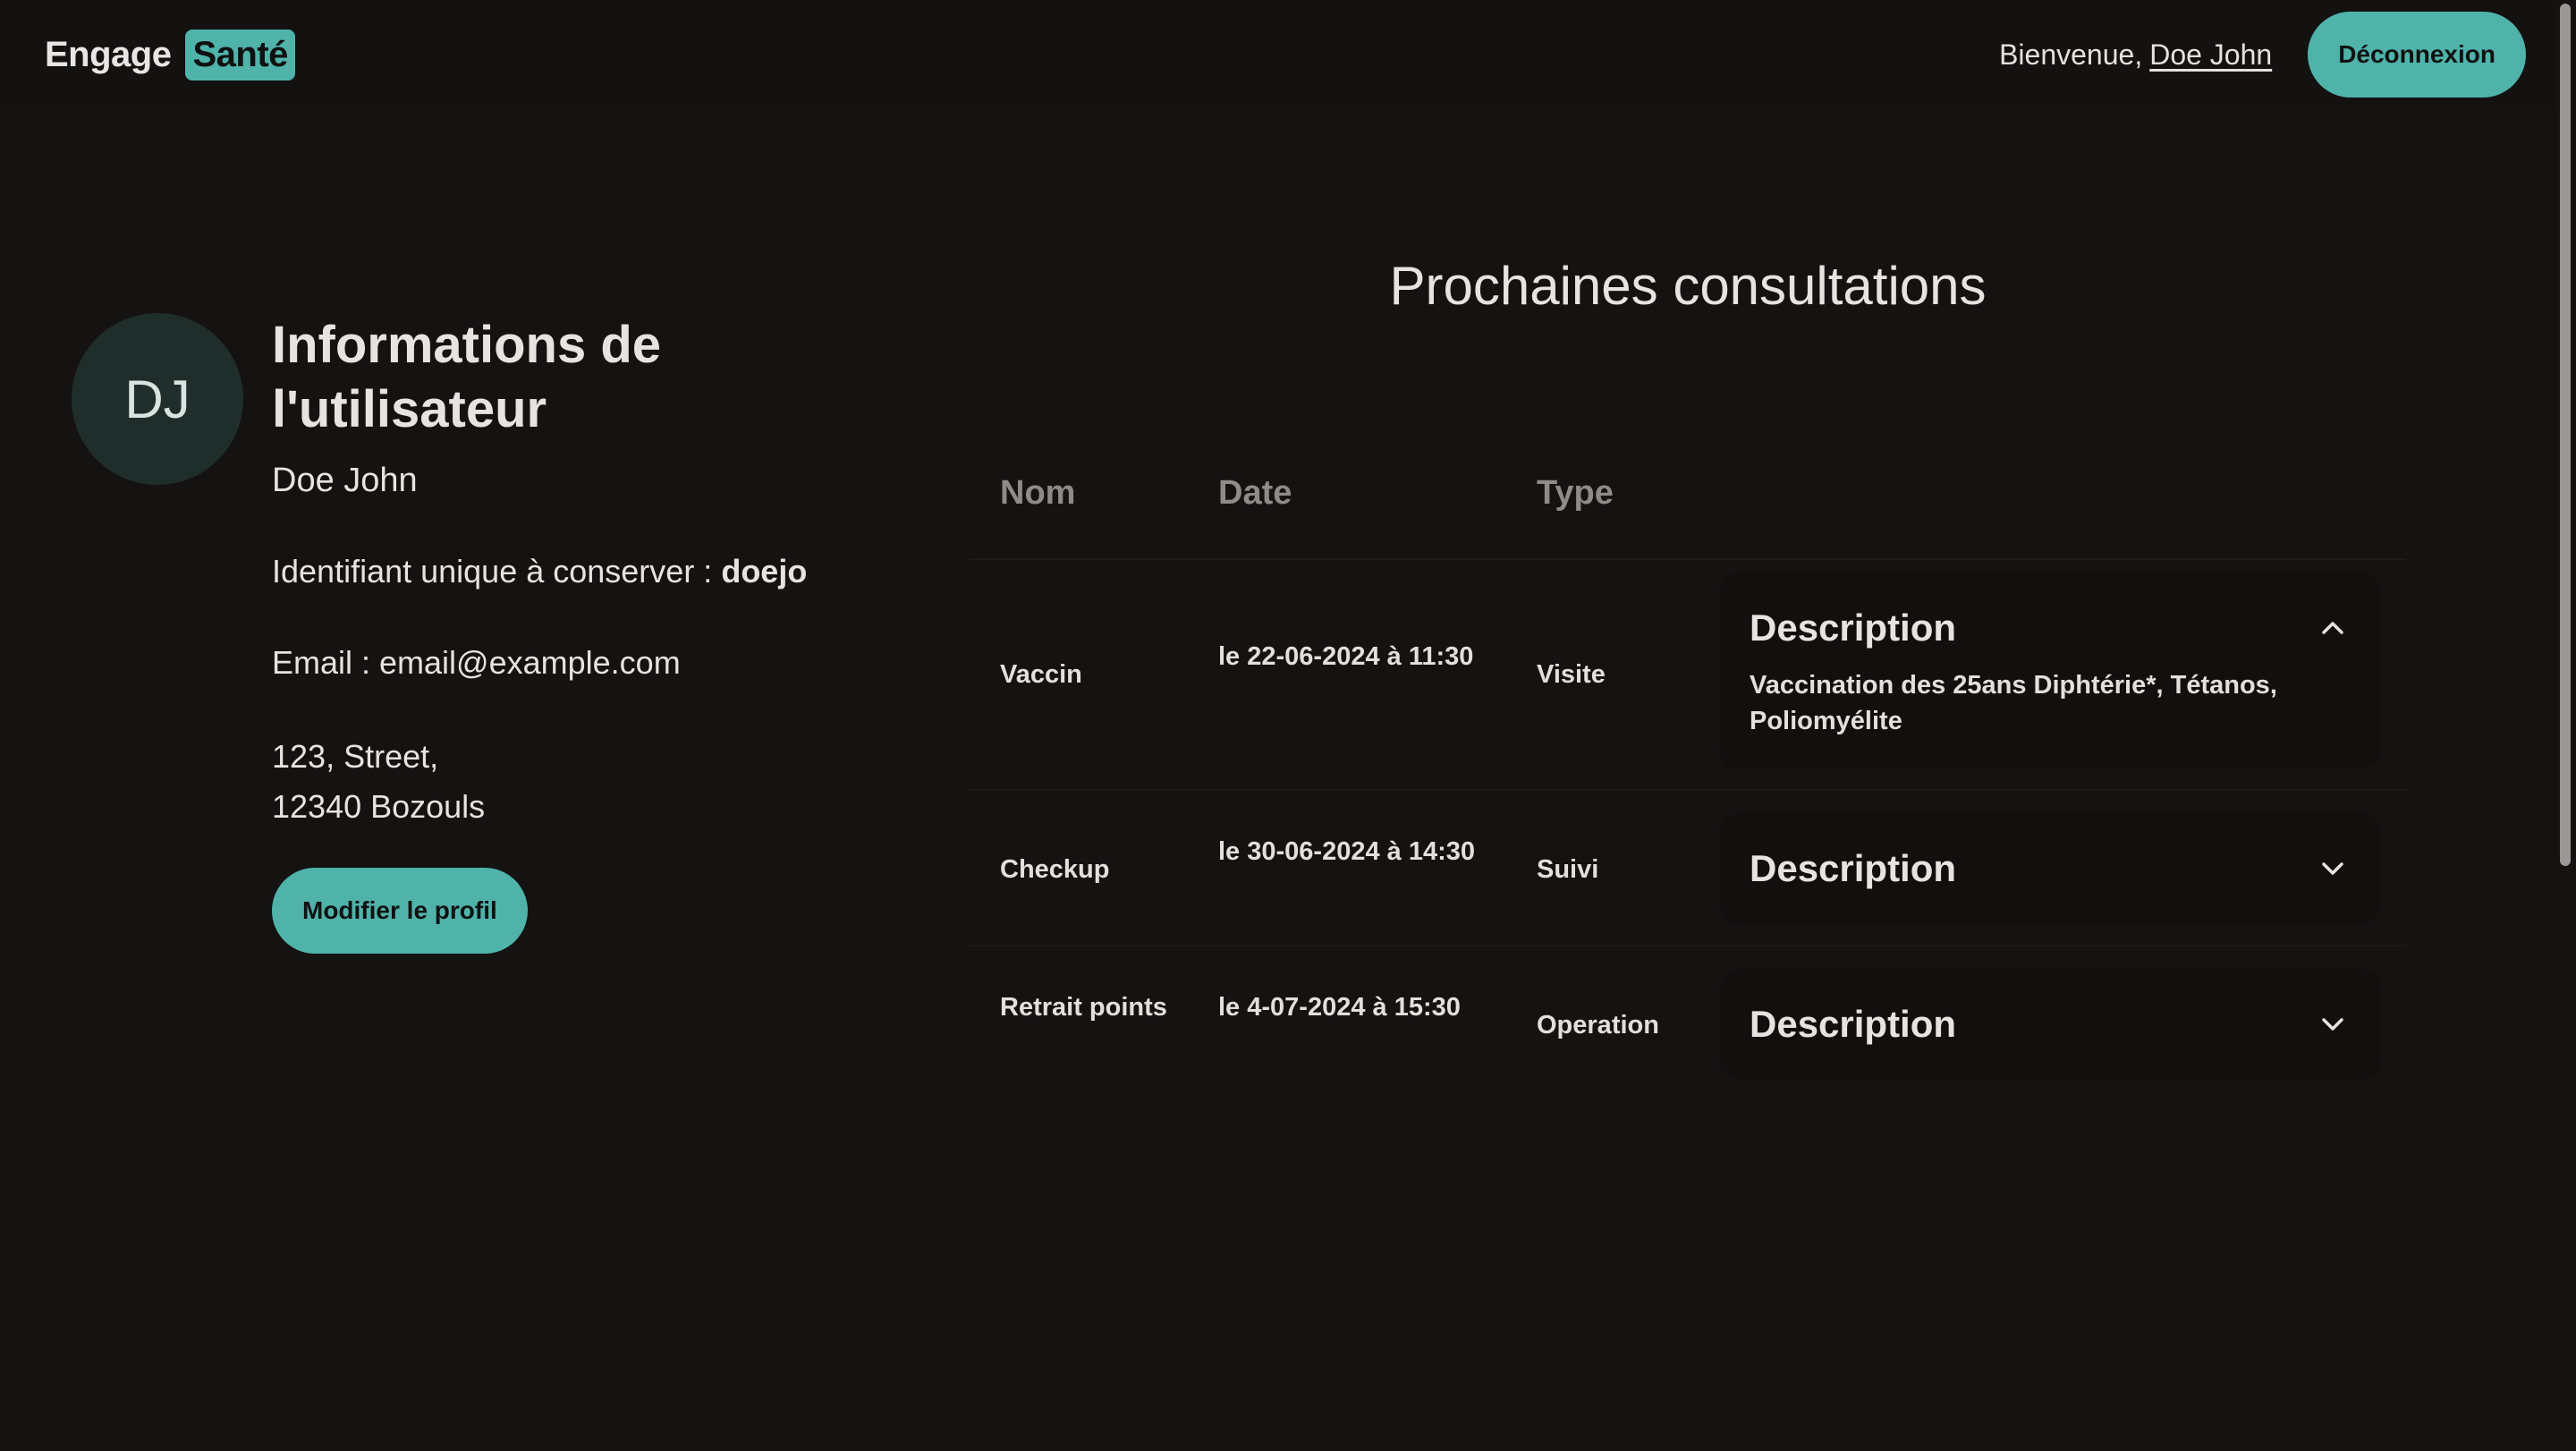  I want to click on welcome-prefix: Bienvenue,, so click(2071, 54).